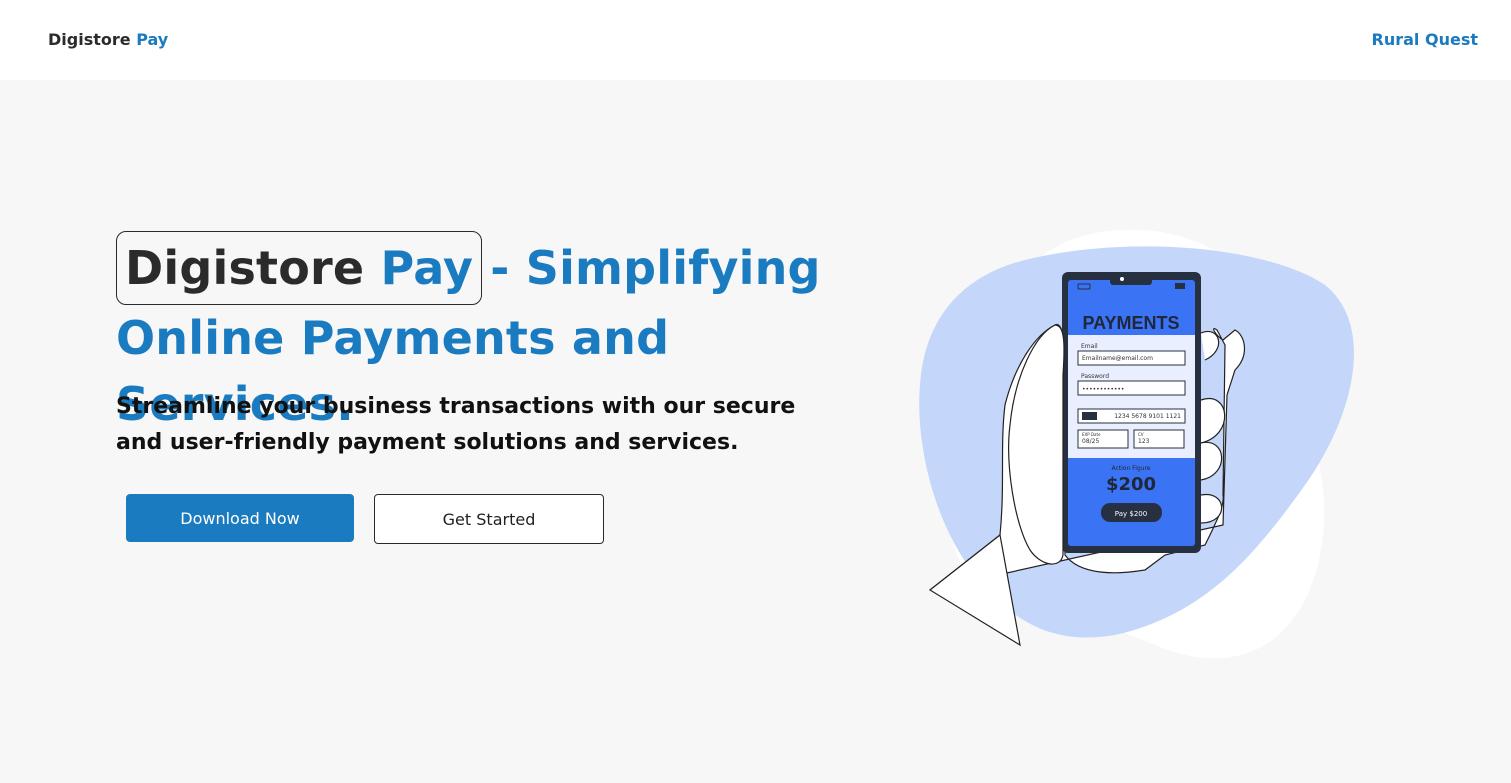  Describe the element at coordinates (1131, 484) in the screenshot. I see `amount-value: $200` at that location.